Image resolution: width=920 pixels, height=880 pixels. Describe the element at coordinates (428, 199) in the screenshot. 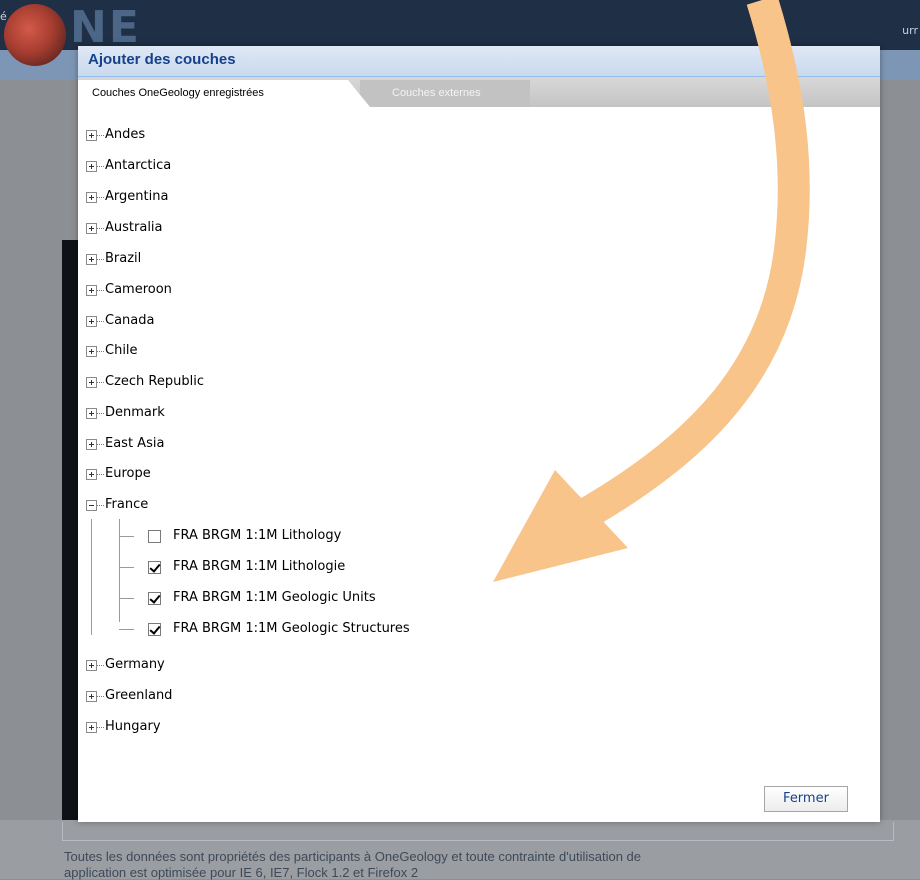

I see `tree-node-argentina: Argentina` at that location.